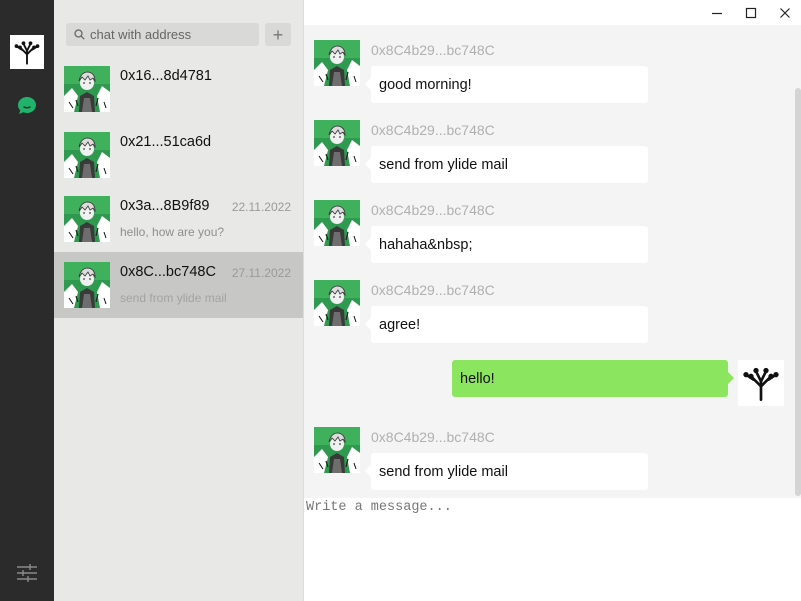 The image size is (801, 601). I want to click on conversation-item: 0x21...51ca6d, so click(178, 155).